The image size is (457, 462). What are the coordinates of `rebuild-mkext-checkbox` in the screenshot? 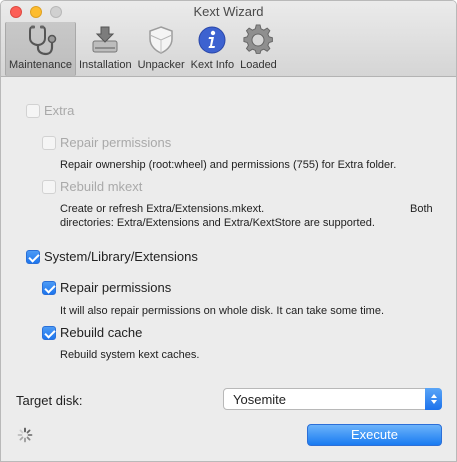 It's located at (49, 187).